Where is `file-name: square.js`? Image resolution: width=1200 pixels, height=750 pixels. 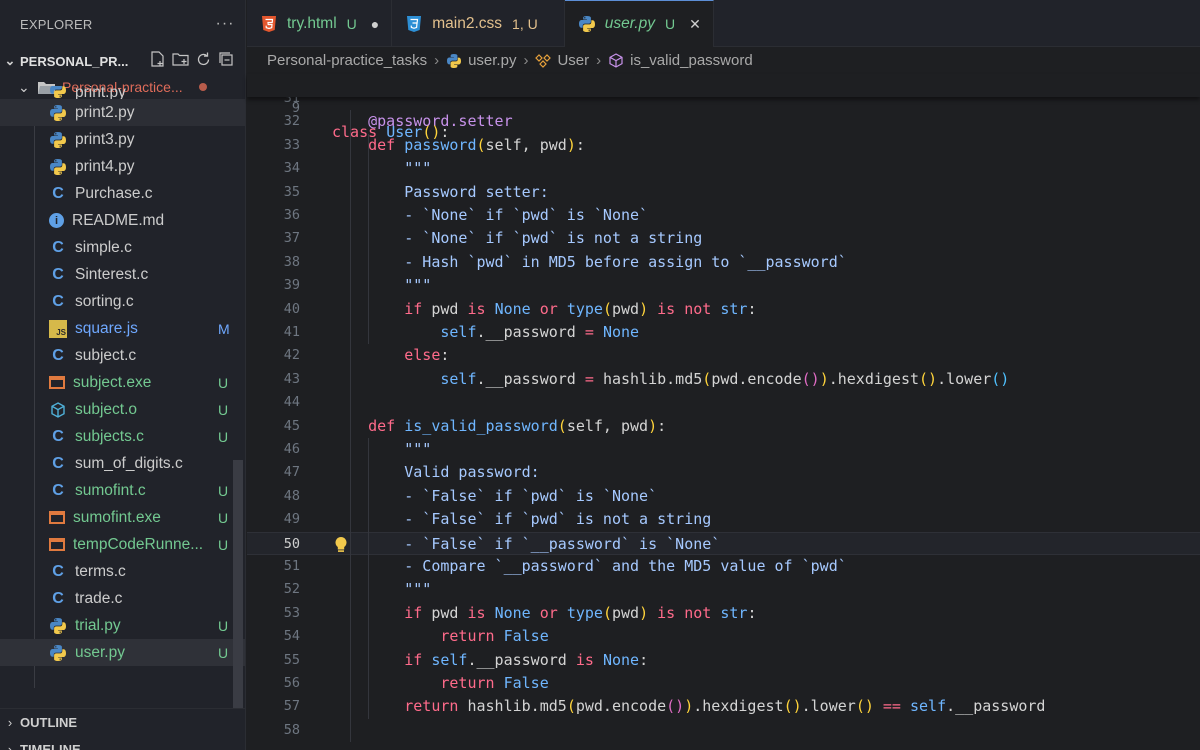
file-name: square.js is located at coordinates (106, 328).